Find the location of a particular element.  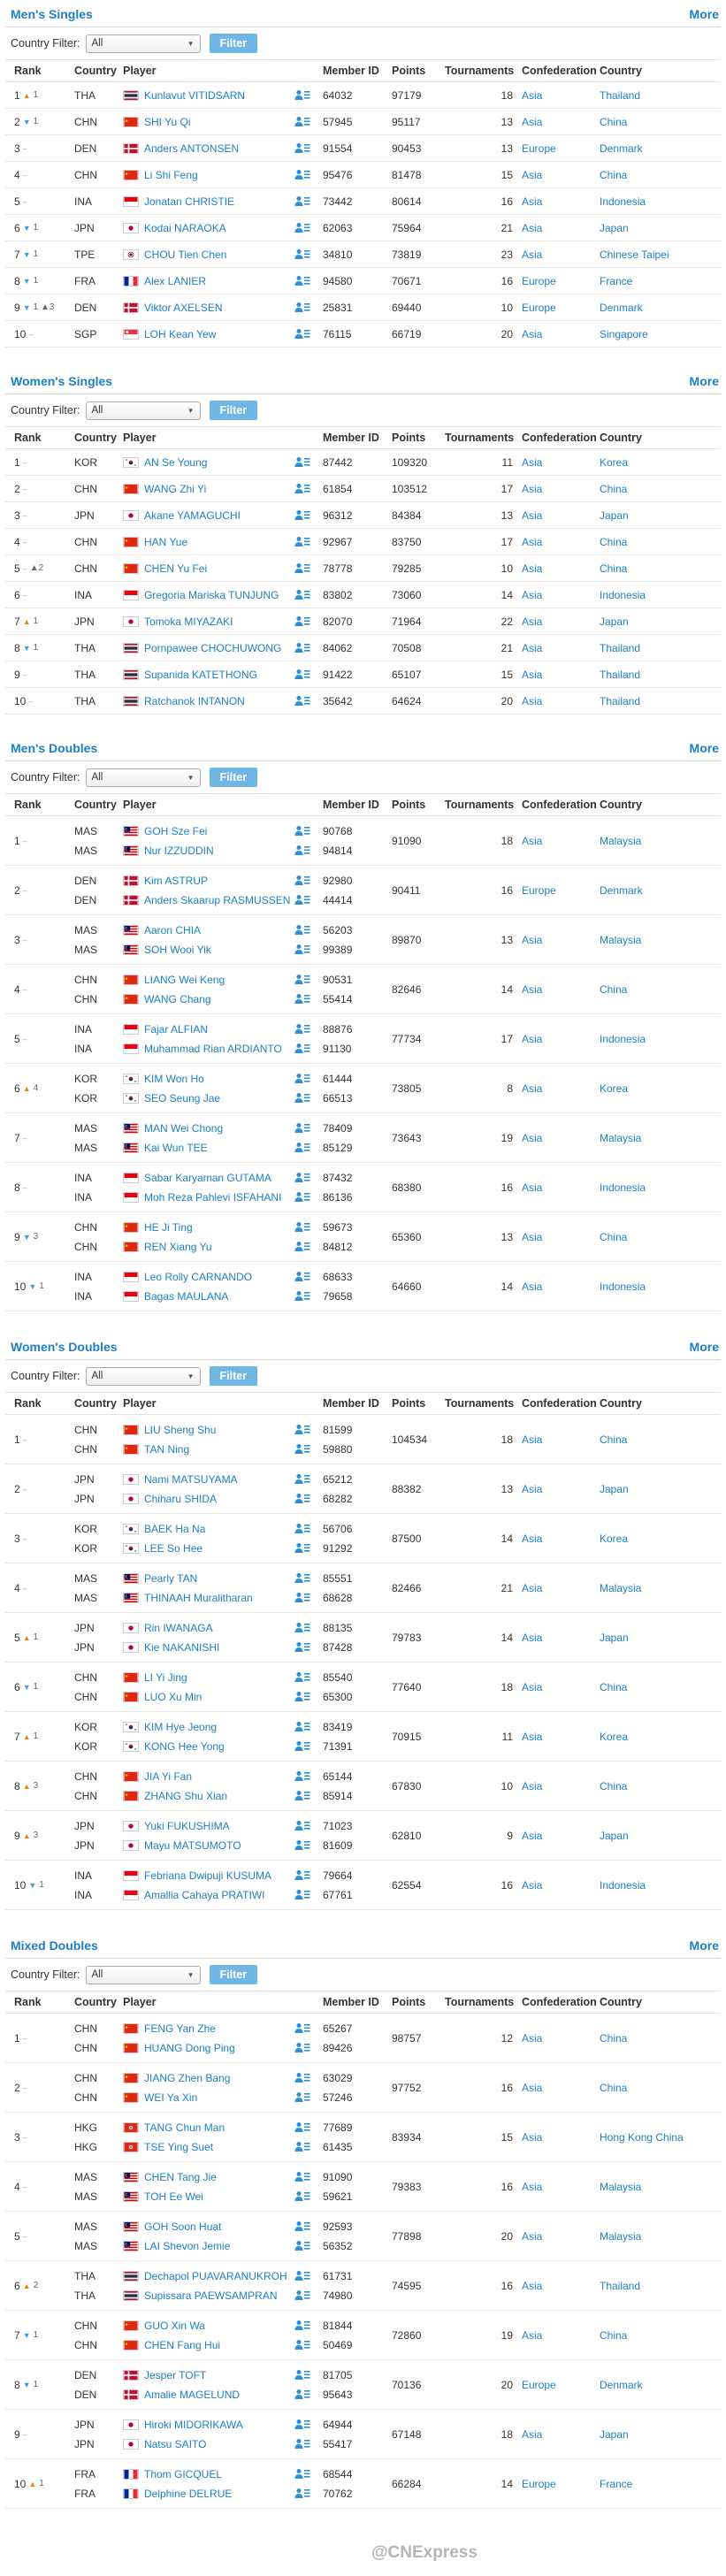

player-name-link: LIU Sheng Shu is located at coordinates (180, 1430).